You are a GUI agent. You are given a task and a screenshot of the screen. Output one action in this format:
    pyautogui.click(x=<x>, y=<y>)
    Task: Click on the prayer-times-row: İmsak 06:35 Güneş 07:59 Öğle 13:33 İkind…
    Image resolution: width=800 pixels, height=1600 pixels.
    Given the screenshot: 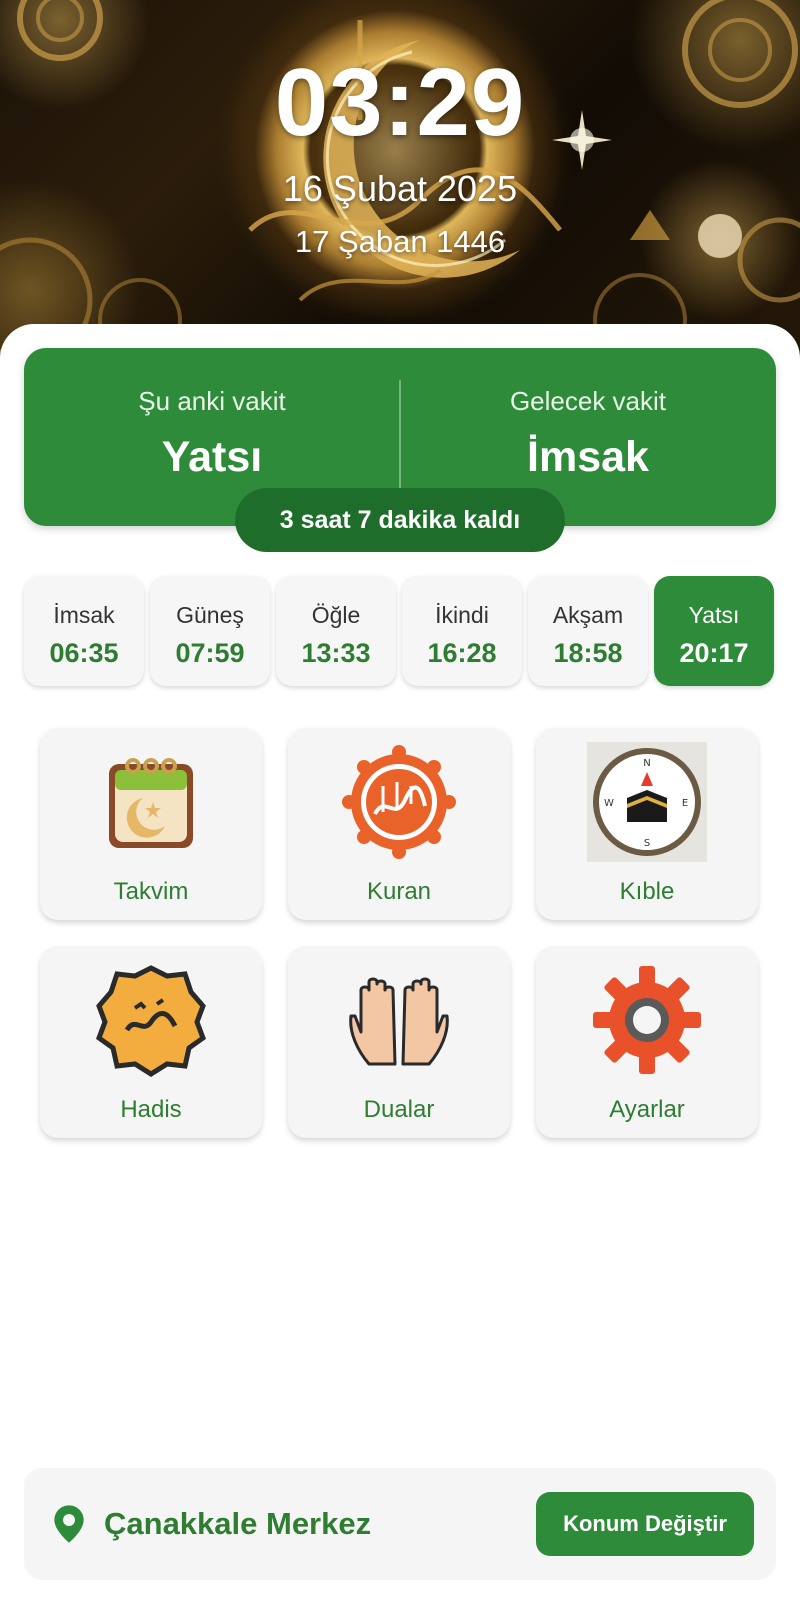 What is the action you would take?
    pyautogui.click(x=400, y=631)
    